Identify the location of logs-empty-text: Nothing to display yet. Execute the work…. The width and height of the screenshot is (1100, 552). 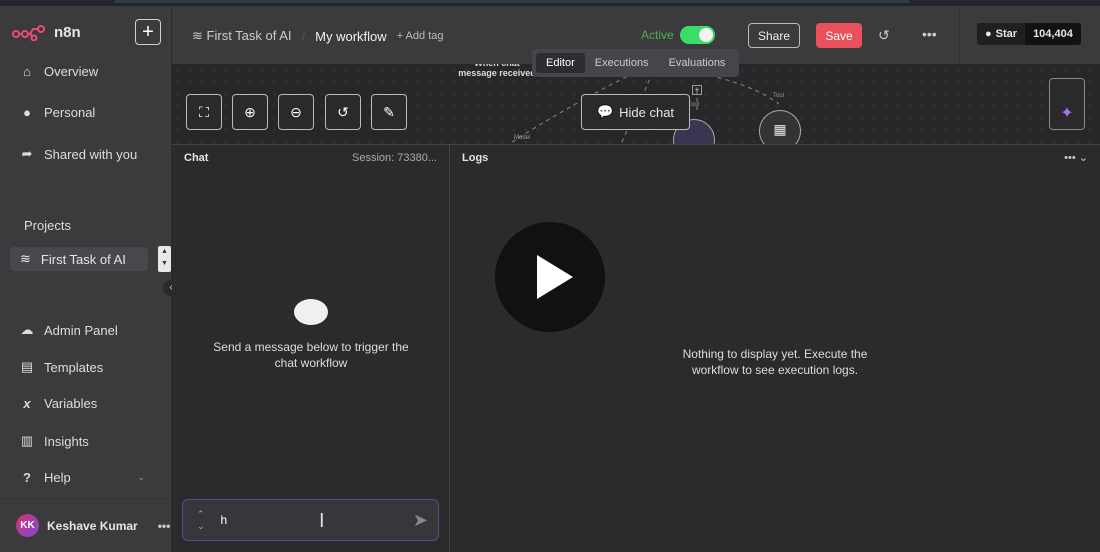
(775, 362).